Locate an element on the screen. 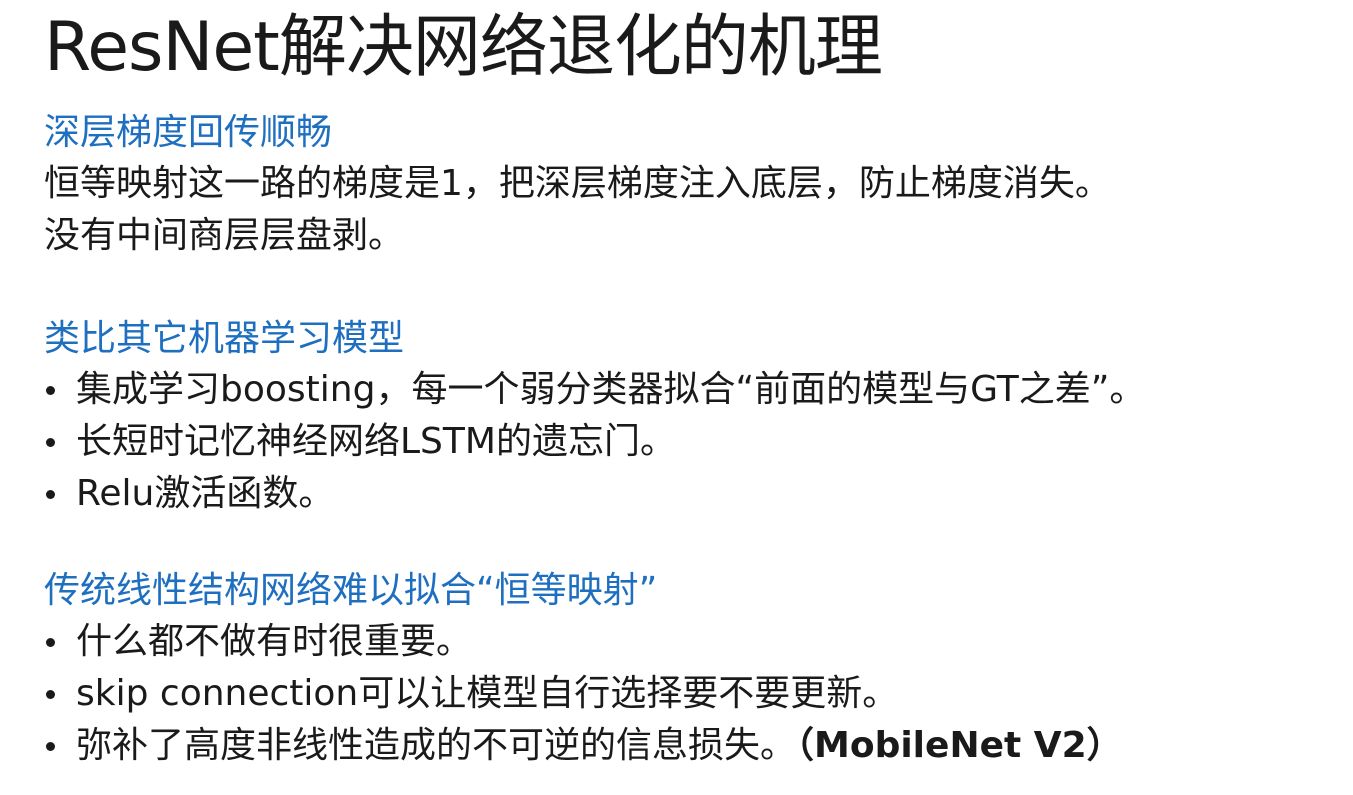  bullet-text: 弥补了高度非线性造成的不可逆的信息损失。 is located at coordinates (436, 745).